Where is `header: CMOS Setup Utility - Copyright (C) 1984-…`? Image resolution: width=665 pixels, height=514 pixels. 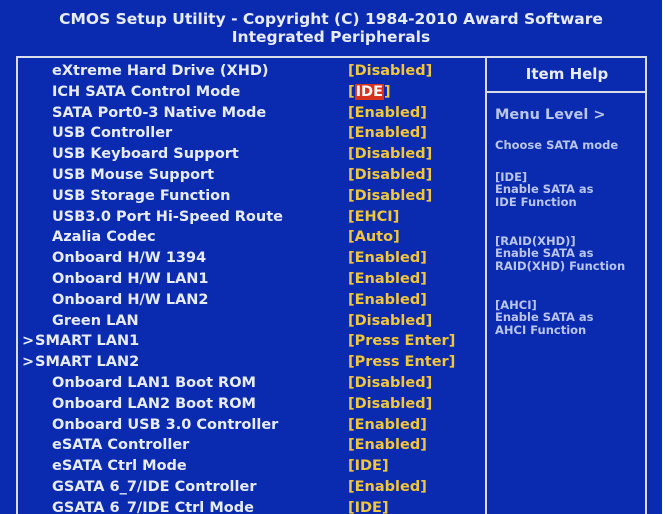 header: CMOS Setup Utility - Copyright (C) 1984-… is located at coordinates (331, 28).